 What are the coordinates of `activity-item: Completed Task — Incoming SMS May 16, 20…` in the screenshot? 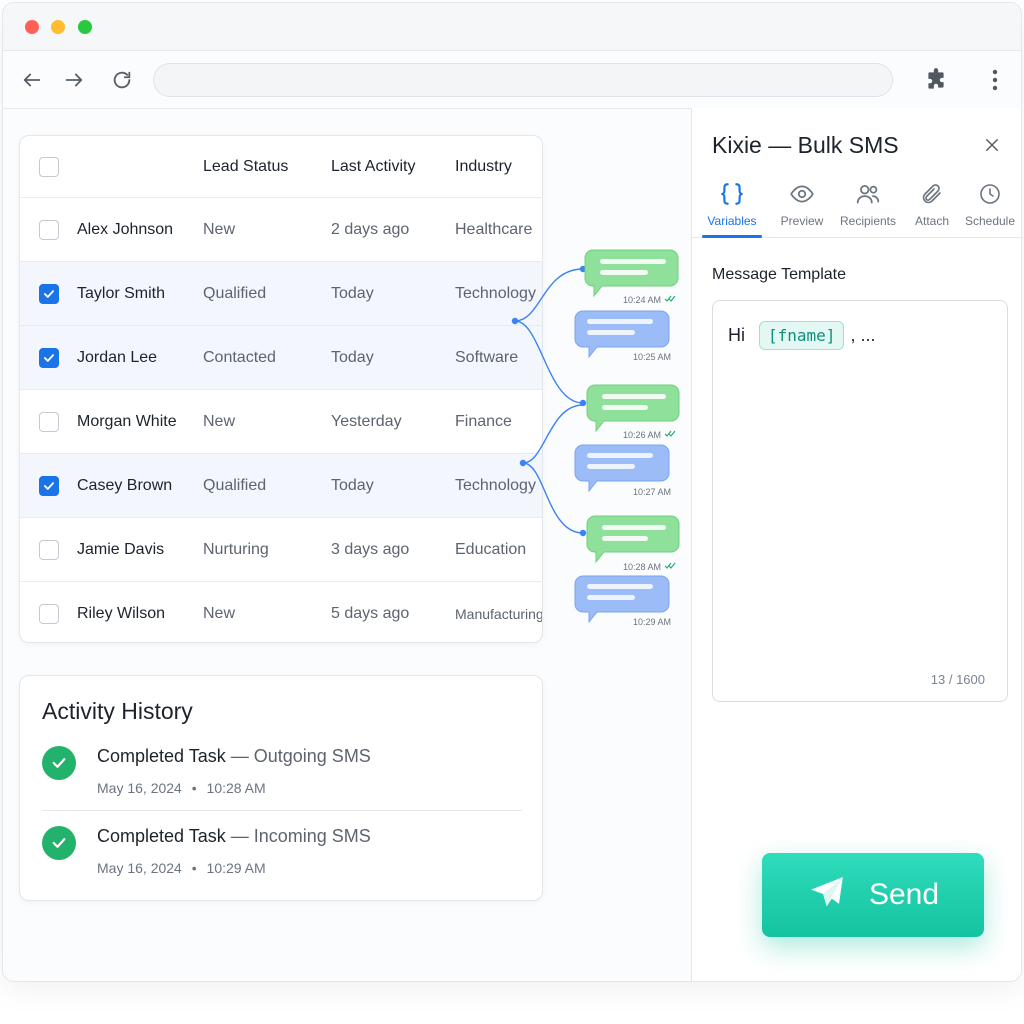 It's located at (282, 861).